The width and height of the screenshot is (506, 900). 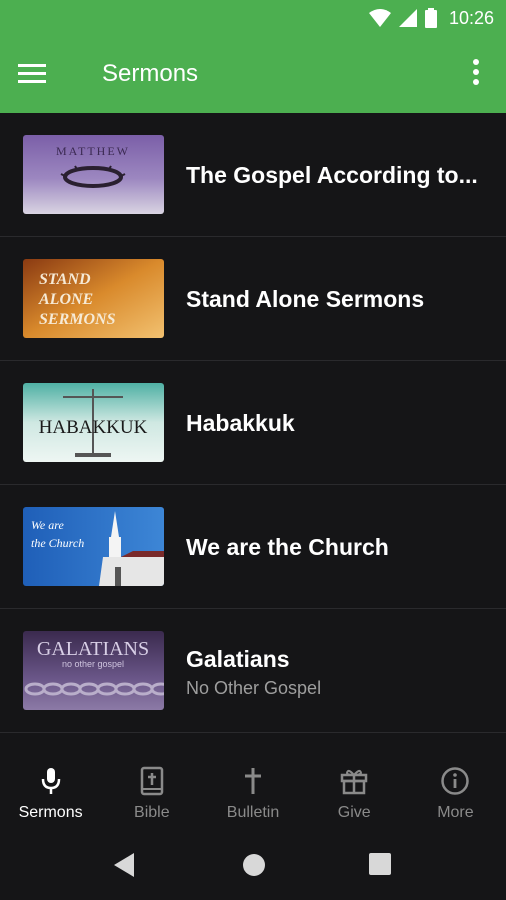 What do you see at coordinates (93, 427) in the screenshot?
I see `svg-text: HABAKKUK` at bounding box center [93, 427].